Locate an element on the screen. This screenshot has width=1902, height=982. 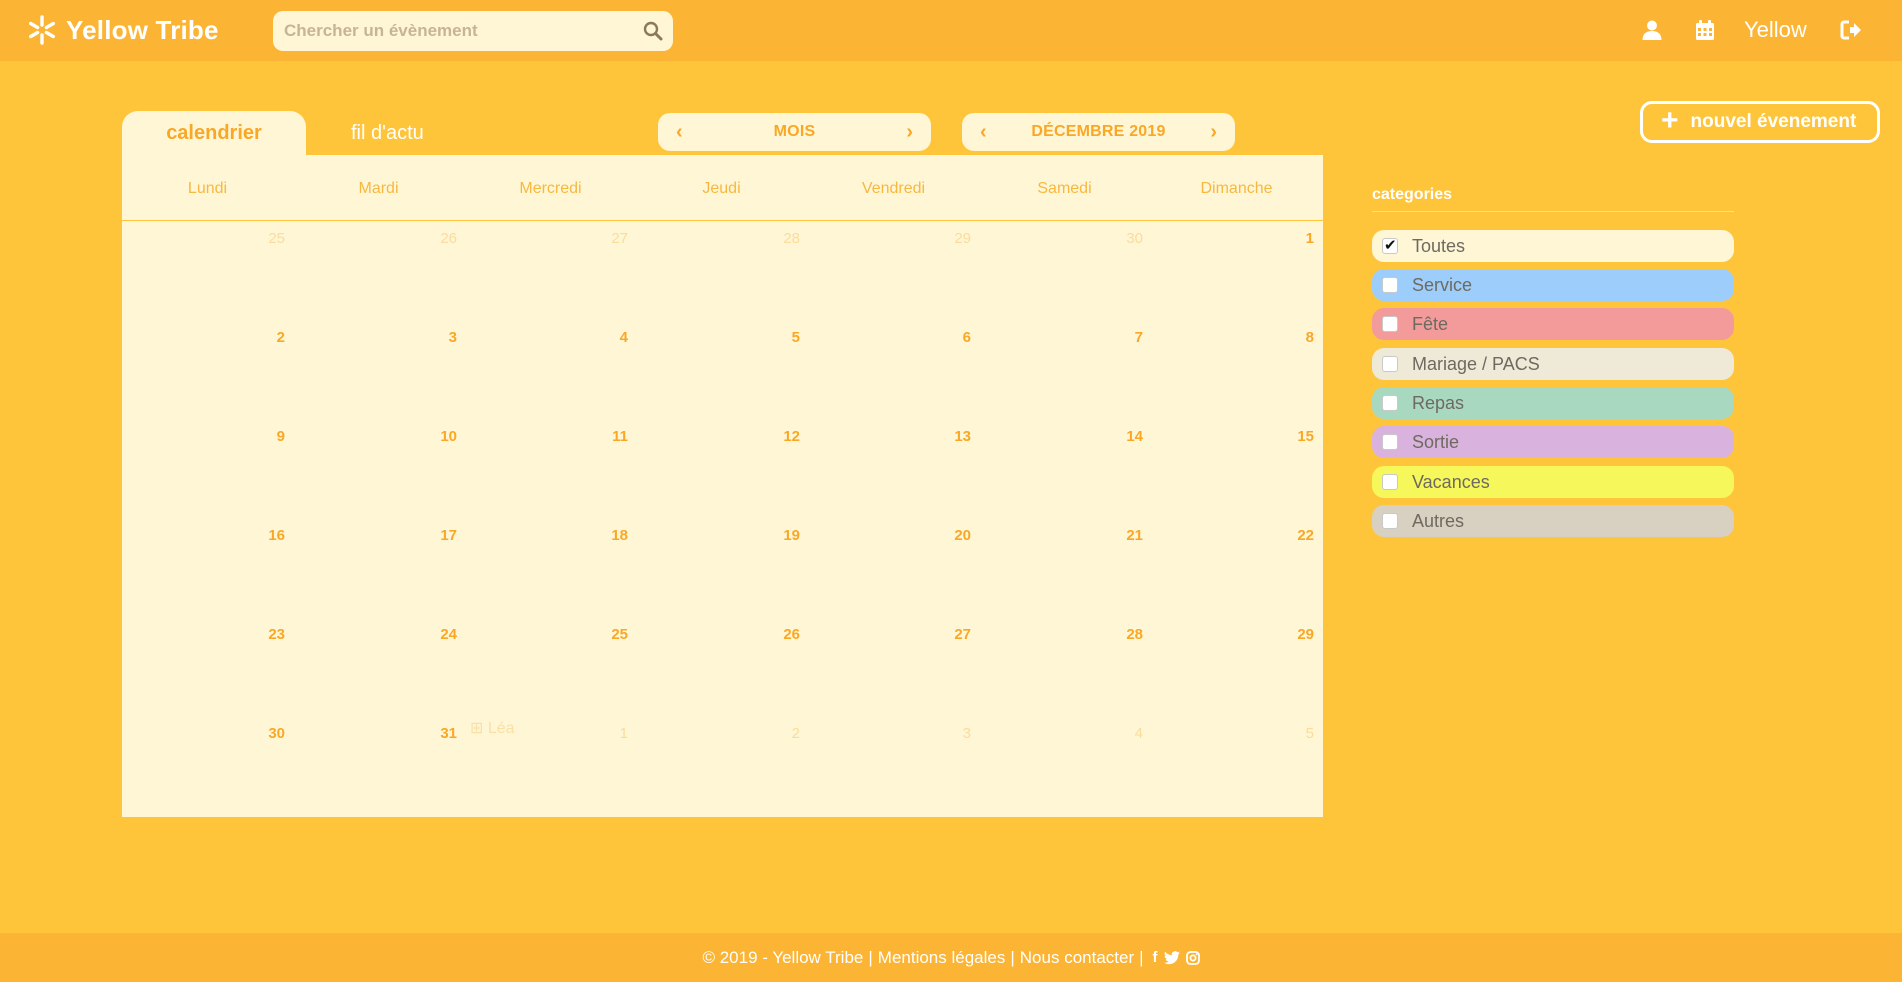
day-cell: 23 is located at coordinates (207, 675).